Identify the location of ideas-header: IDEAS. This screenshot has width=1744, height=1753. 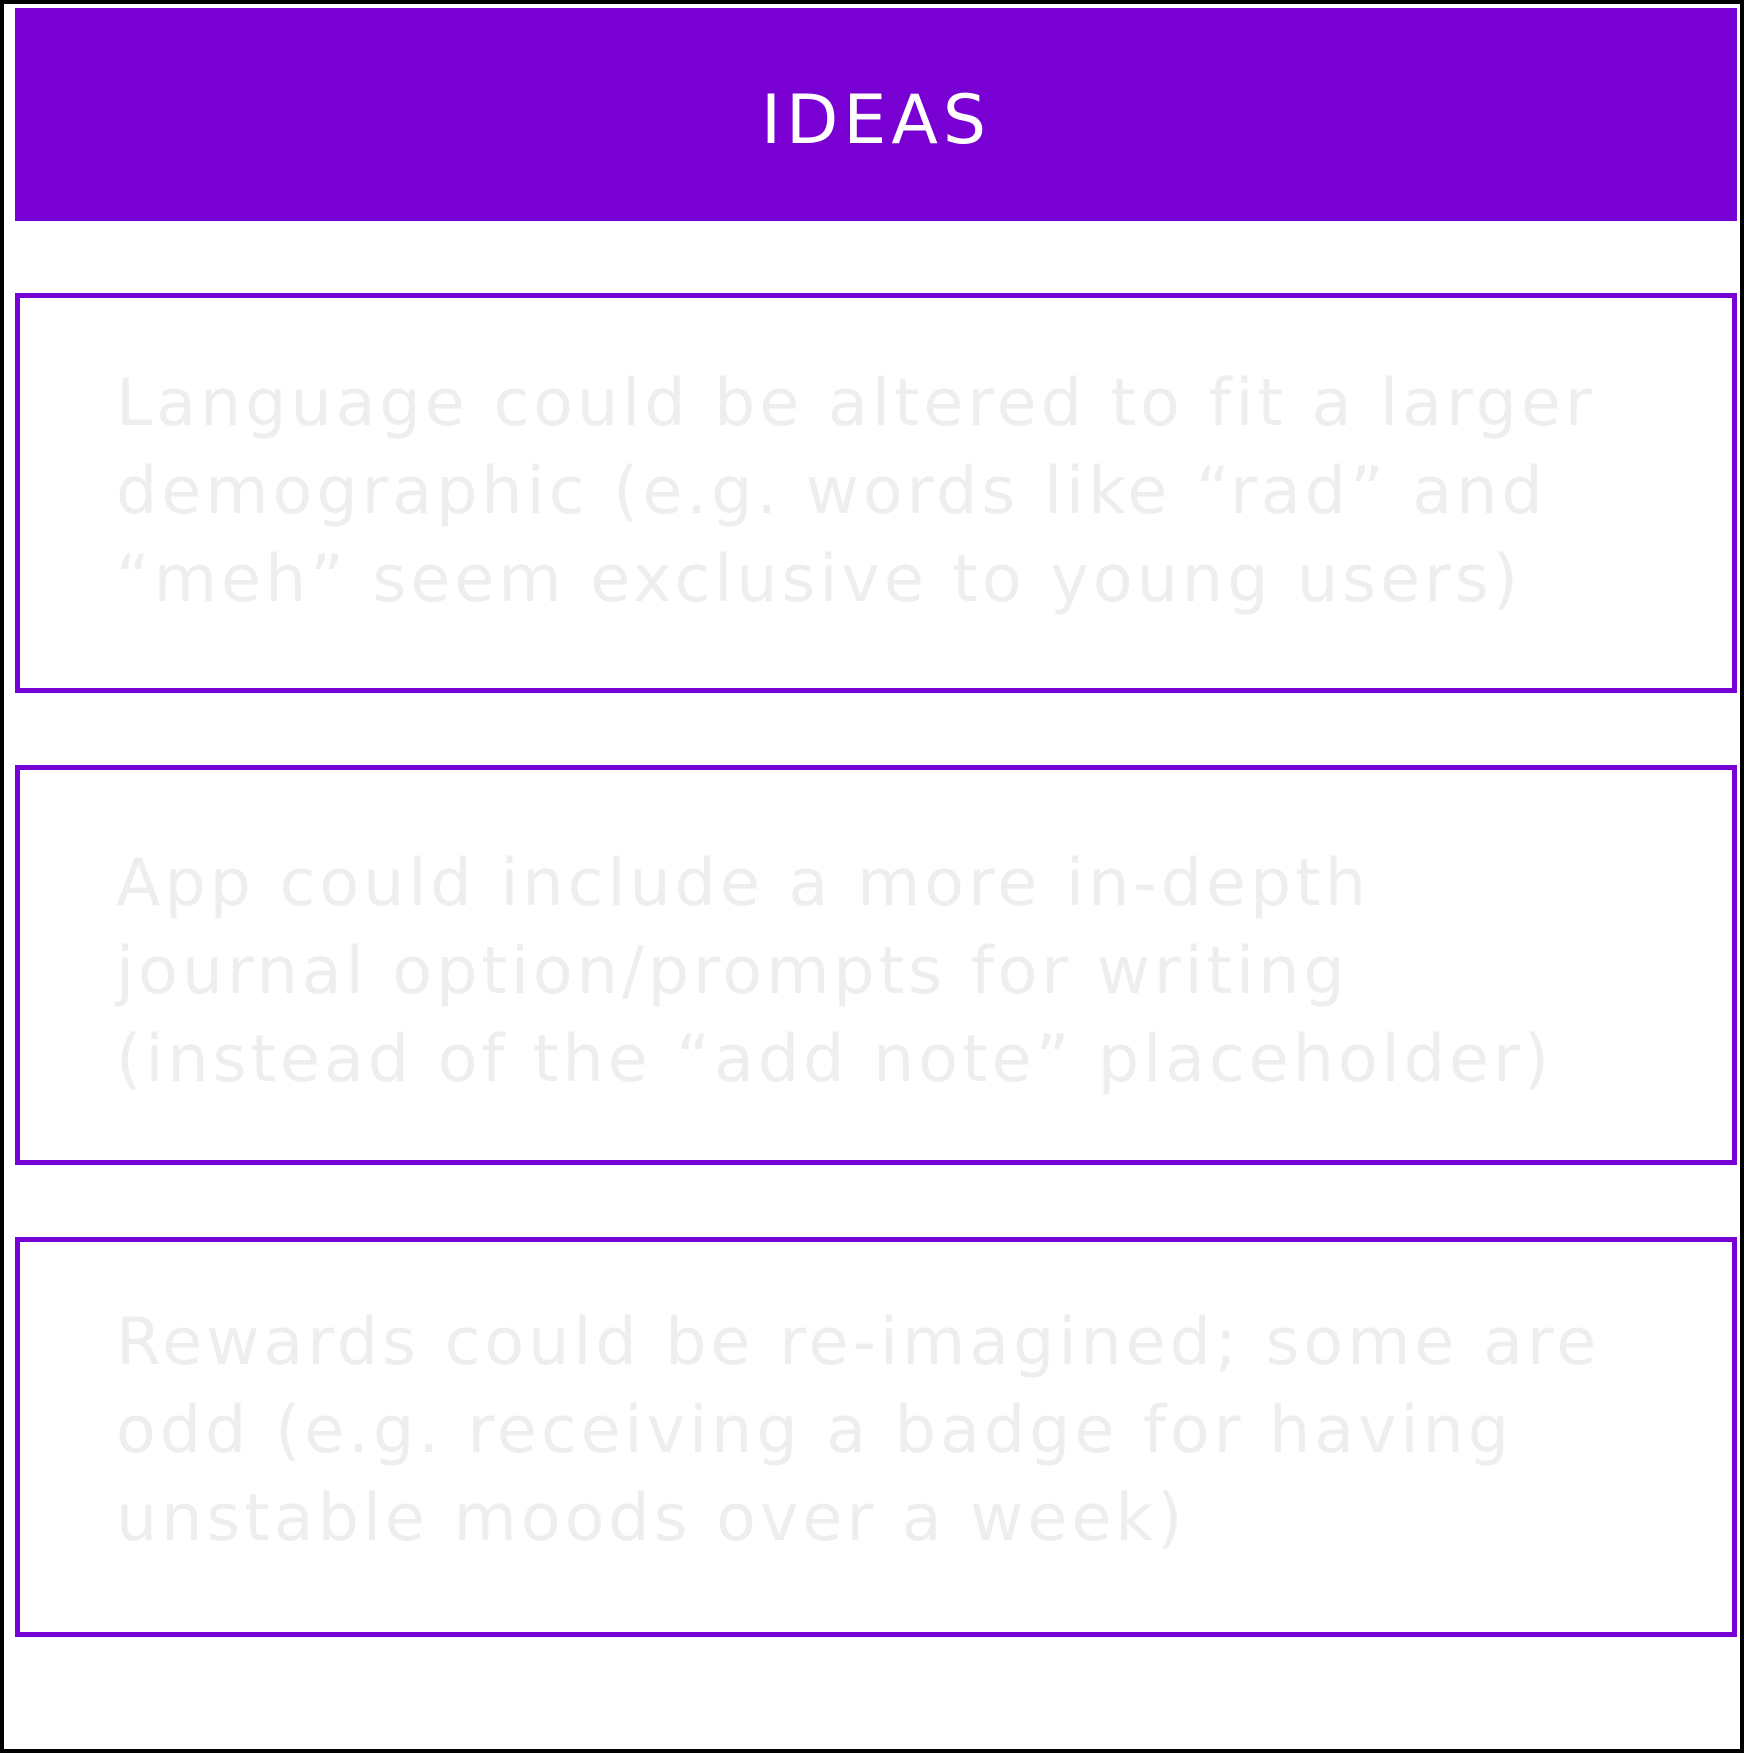
(876, 114).